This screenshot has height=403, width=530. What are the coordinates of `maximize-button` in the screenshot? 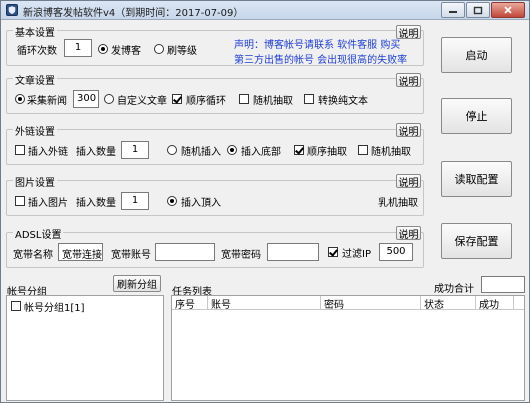 It's located at (478, 10).